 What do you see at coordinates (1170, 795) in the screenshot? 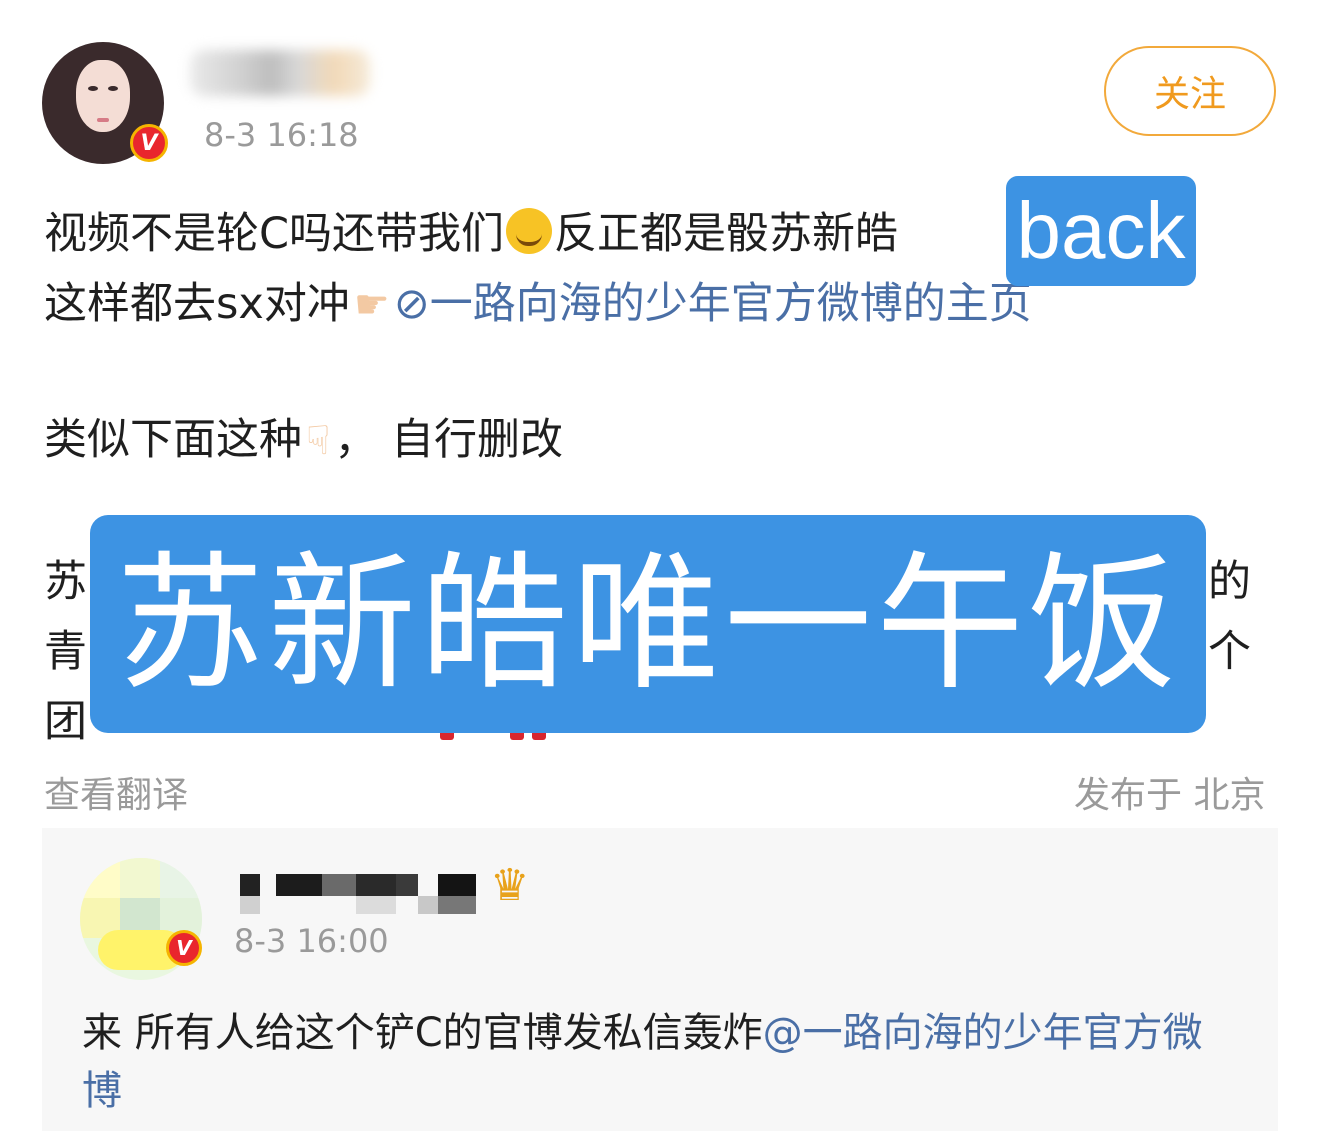
I see `post-location: 发布于 北京` at bounding box center [1170, 795].